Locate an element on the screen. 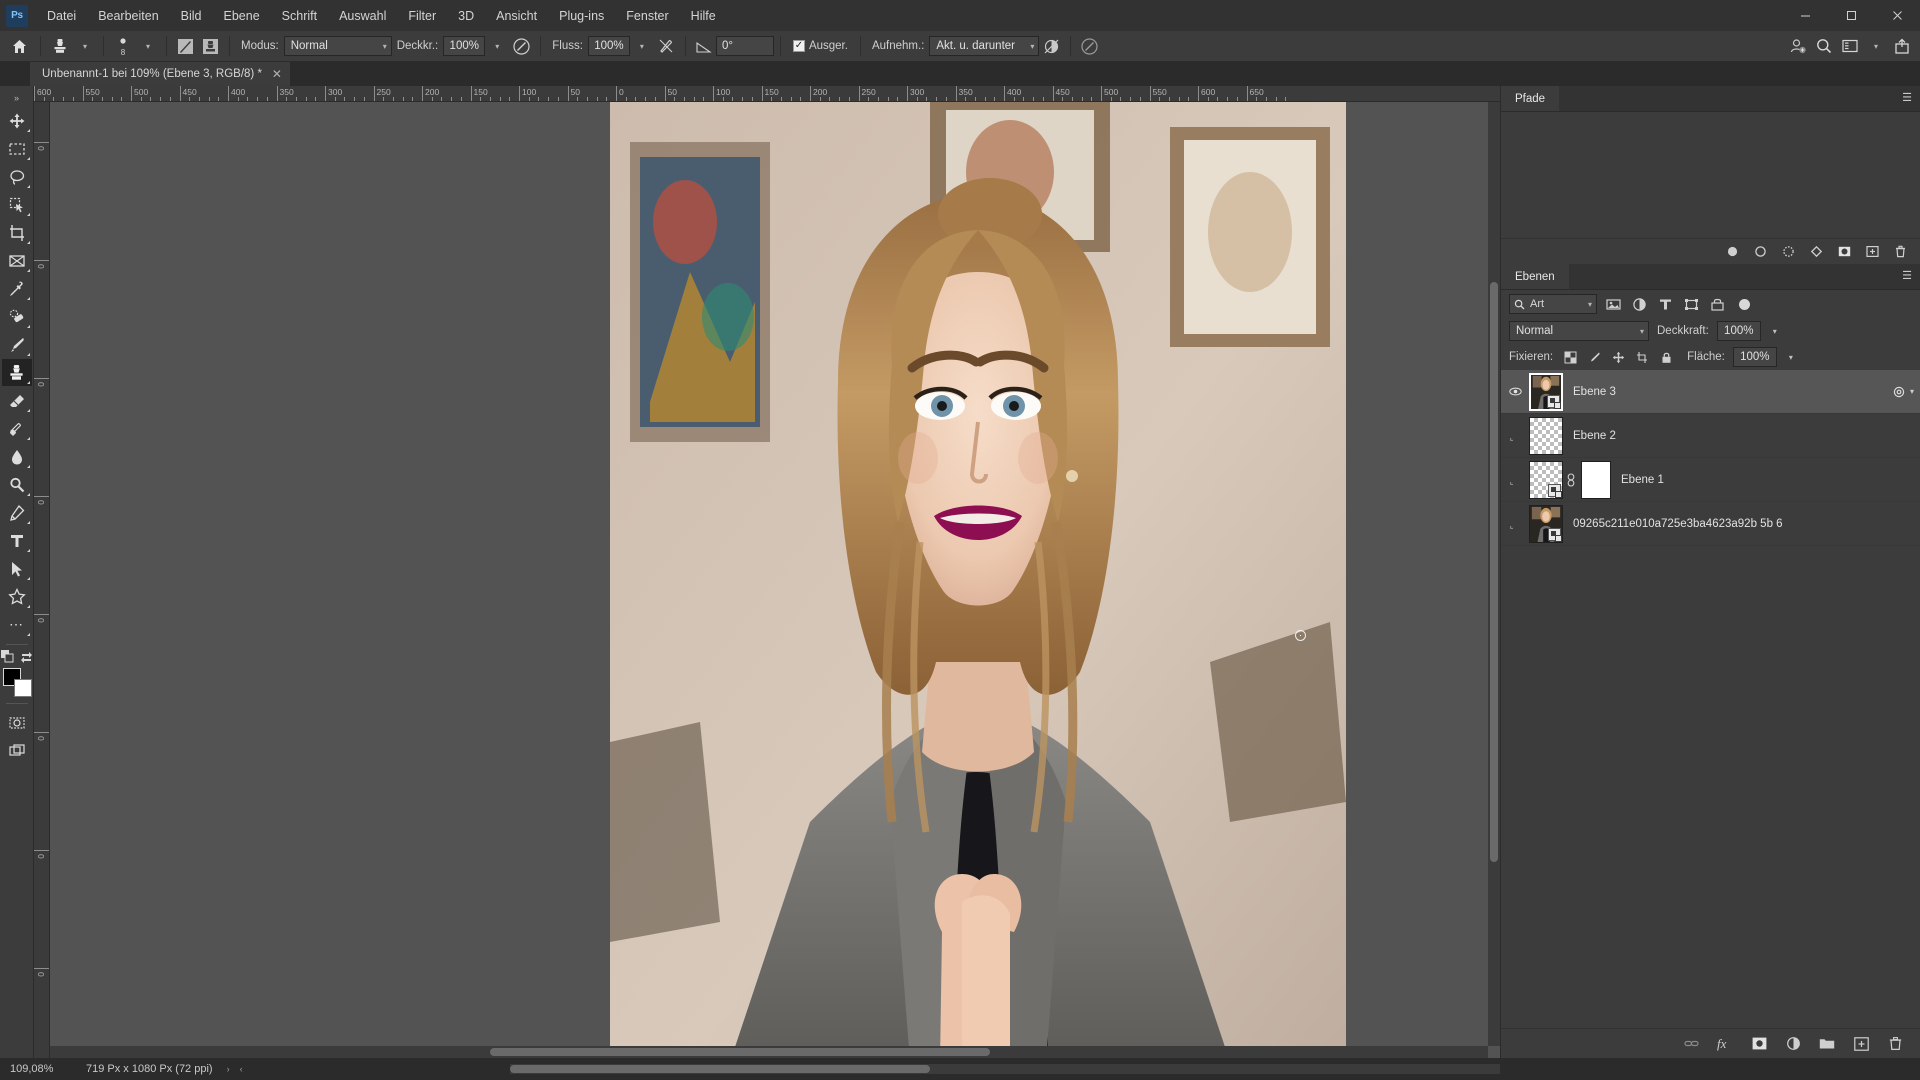  filter-enable-toggle is located at coordinates (1744, 304).